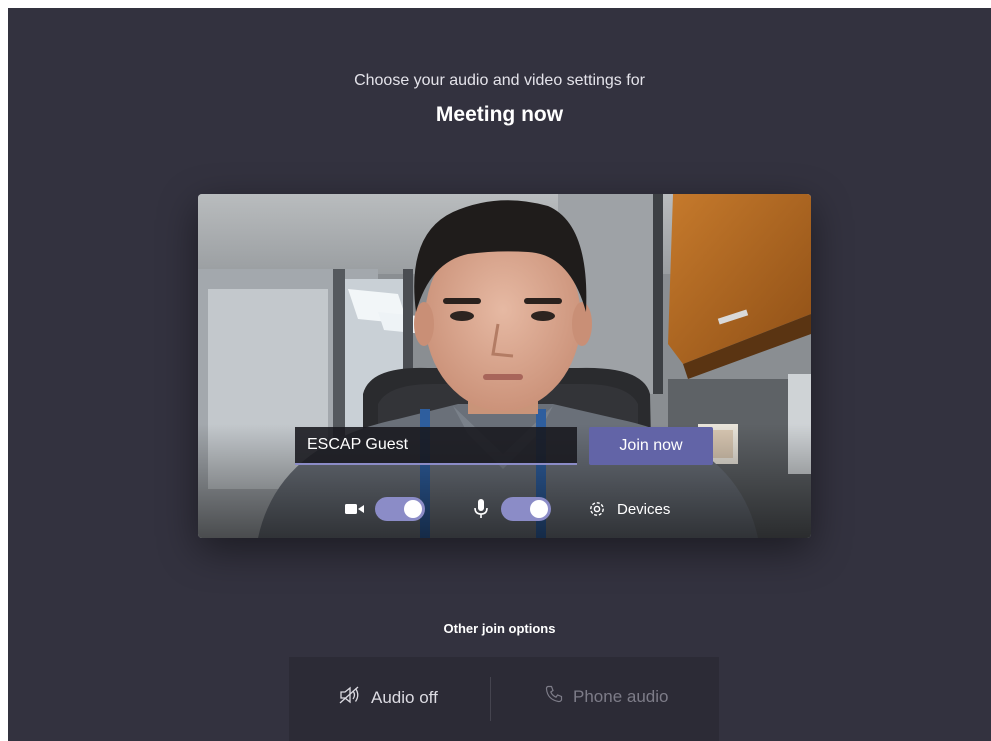  What do you see at coordinates (621, 696) in the screenshot?
I see `phone-audio-label: Phone audio` at bounding box center [621, 696].